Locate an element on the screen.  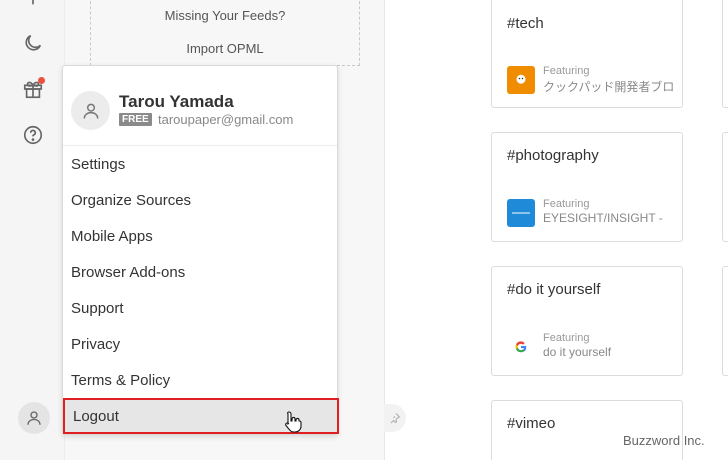
feed-card-tech: #tech Featuring クックパッド開発者ブロ is located at coordinates (587, 54).